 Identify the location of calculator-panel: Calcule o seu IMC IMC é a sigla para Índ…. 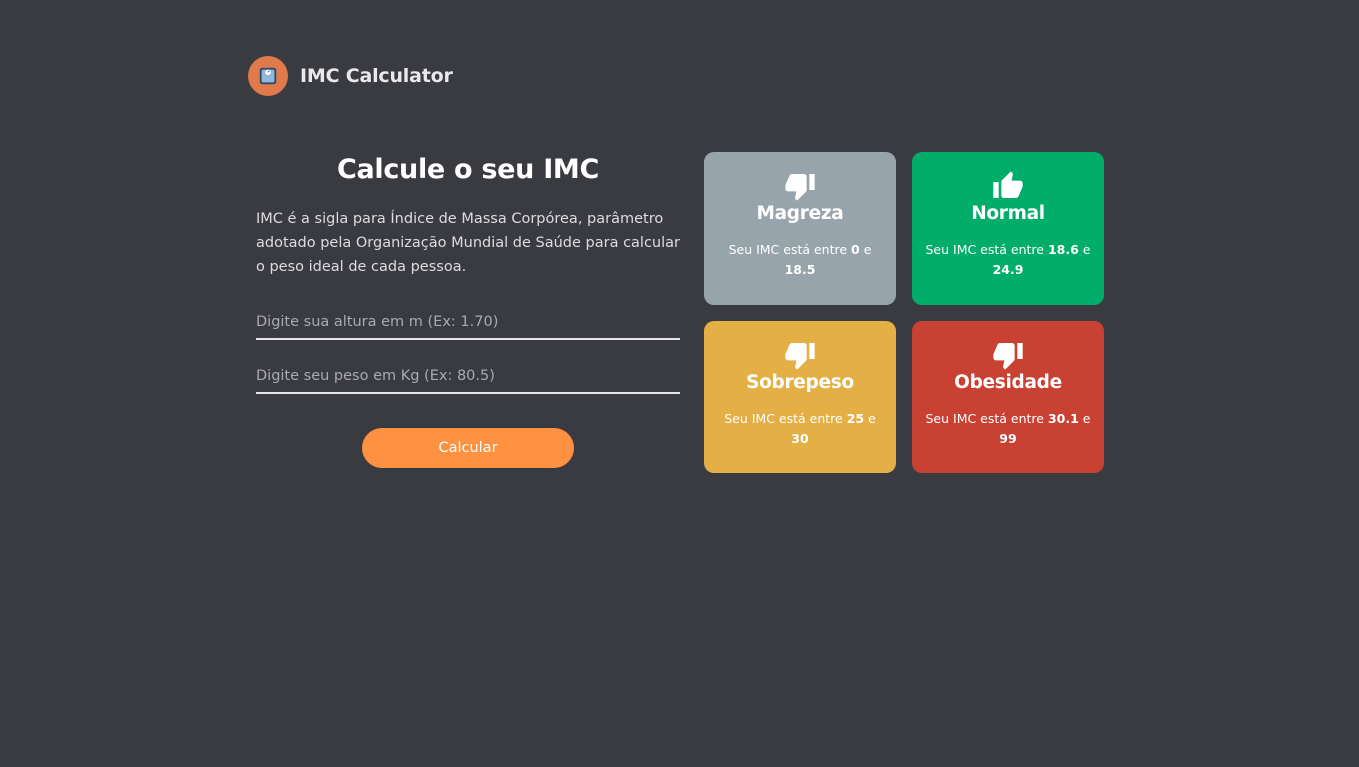
(468, 310).